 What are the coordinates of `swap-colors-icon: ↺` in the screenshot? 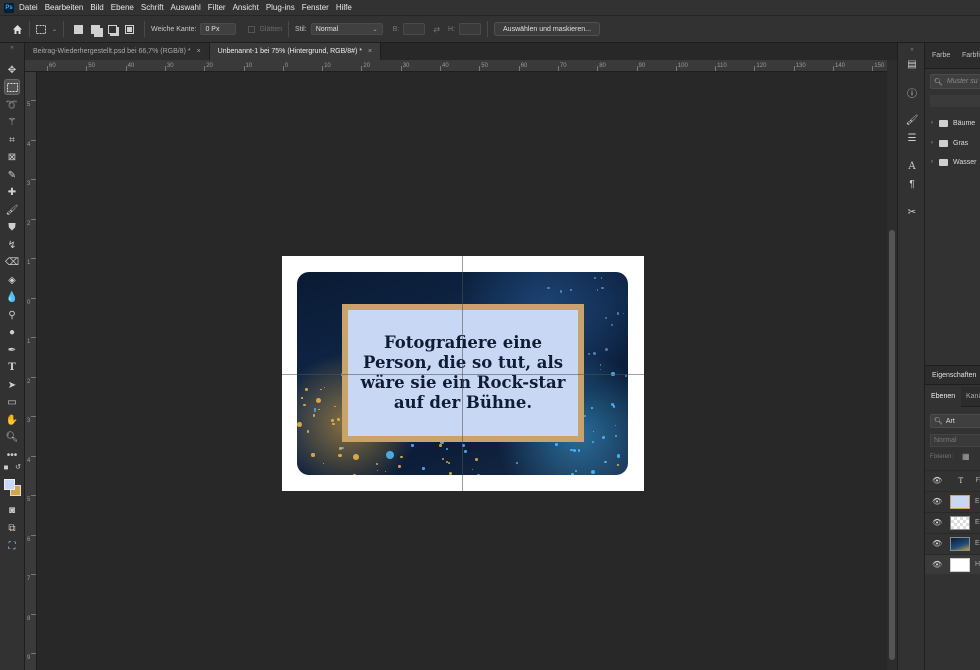 It's located at (18, 467).